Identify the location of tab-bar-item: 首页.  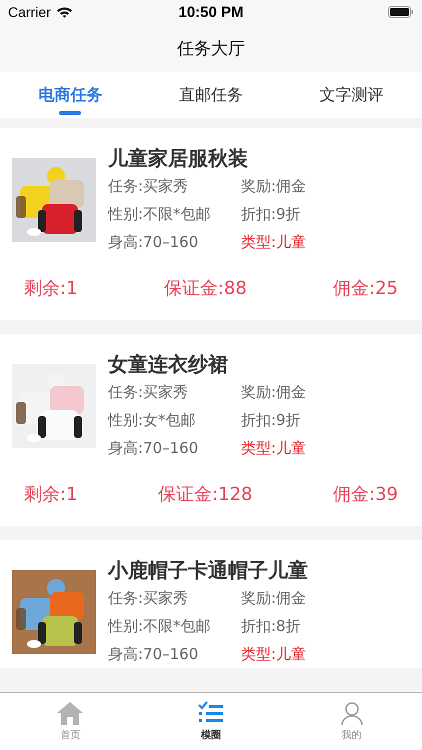
(70, 721).